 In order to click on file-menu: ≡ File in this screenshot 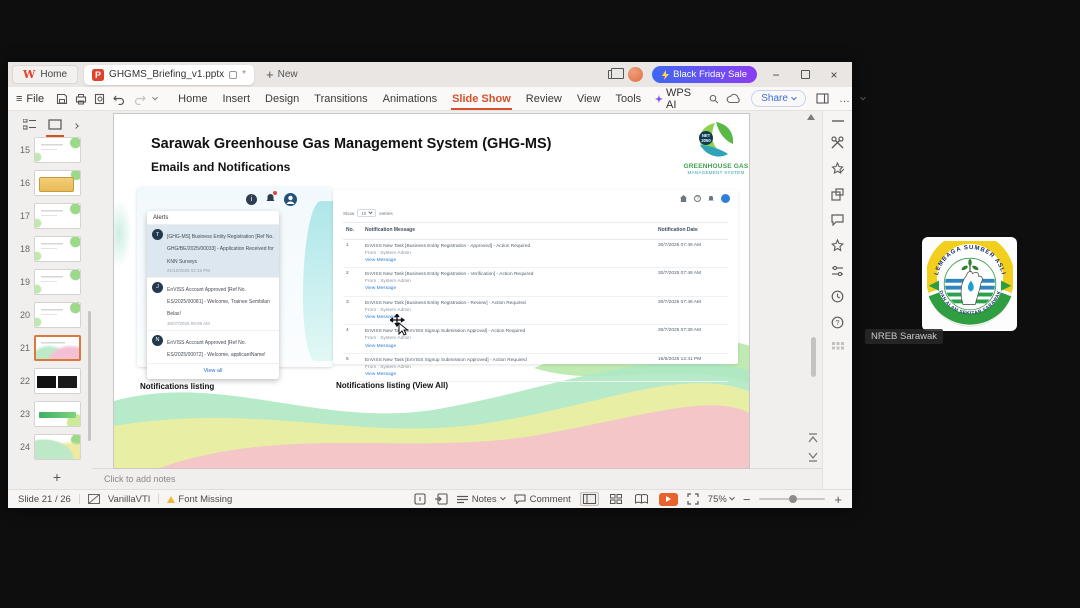, I will do `click(30, 99)`.